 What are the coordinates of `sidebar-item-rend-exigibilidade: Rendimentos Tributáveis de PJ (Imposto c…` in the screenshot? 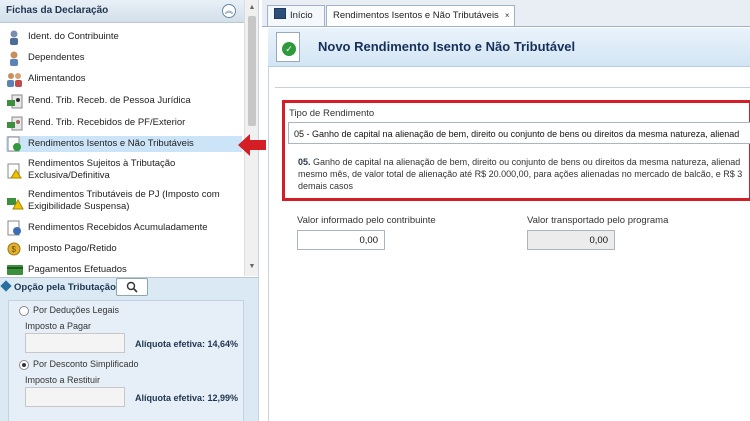 It's located at (124, 202).